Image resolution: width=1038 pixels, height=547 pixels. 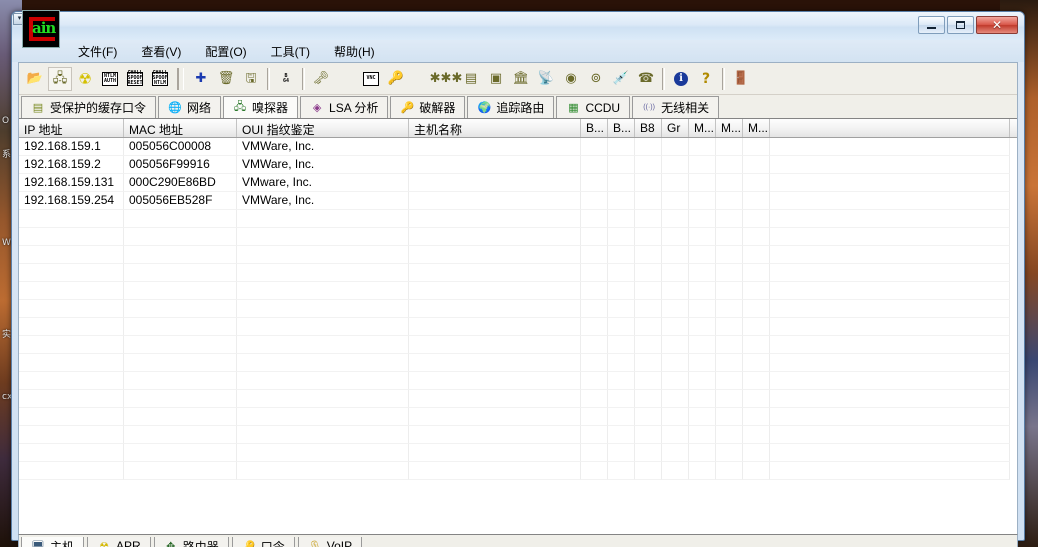 I want to click on ntlm-auth-button: NTLM AUTH, so click(x=110, y=79).